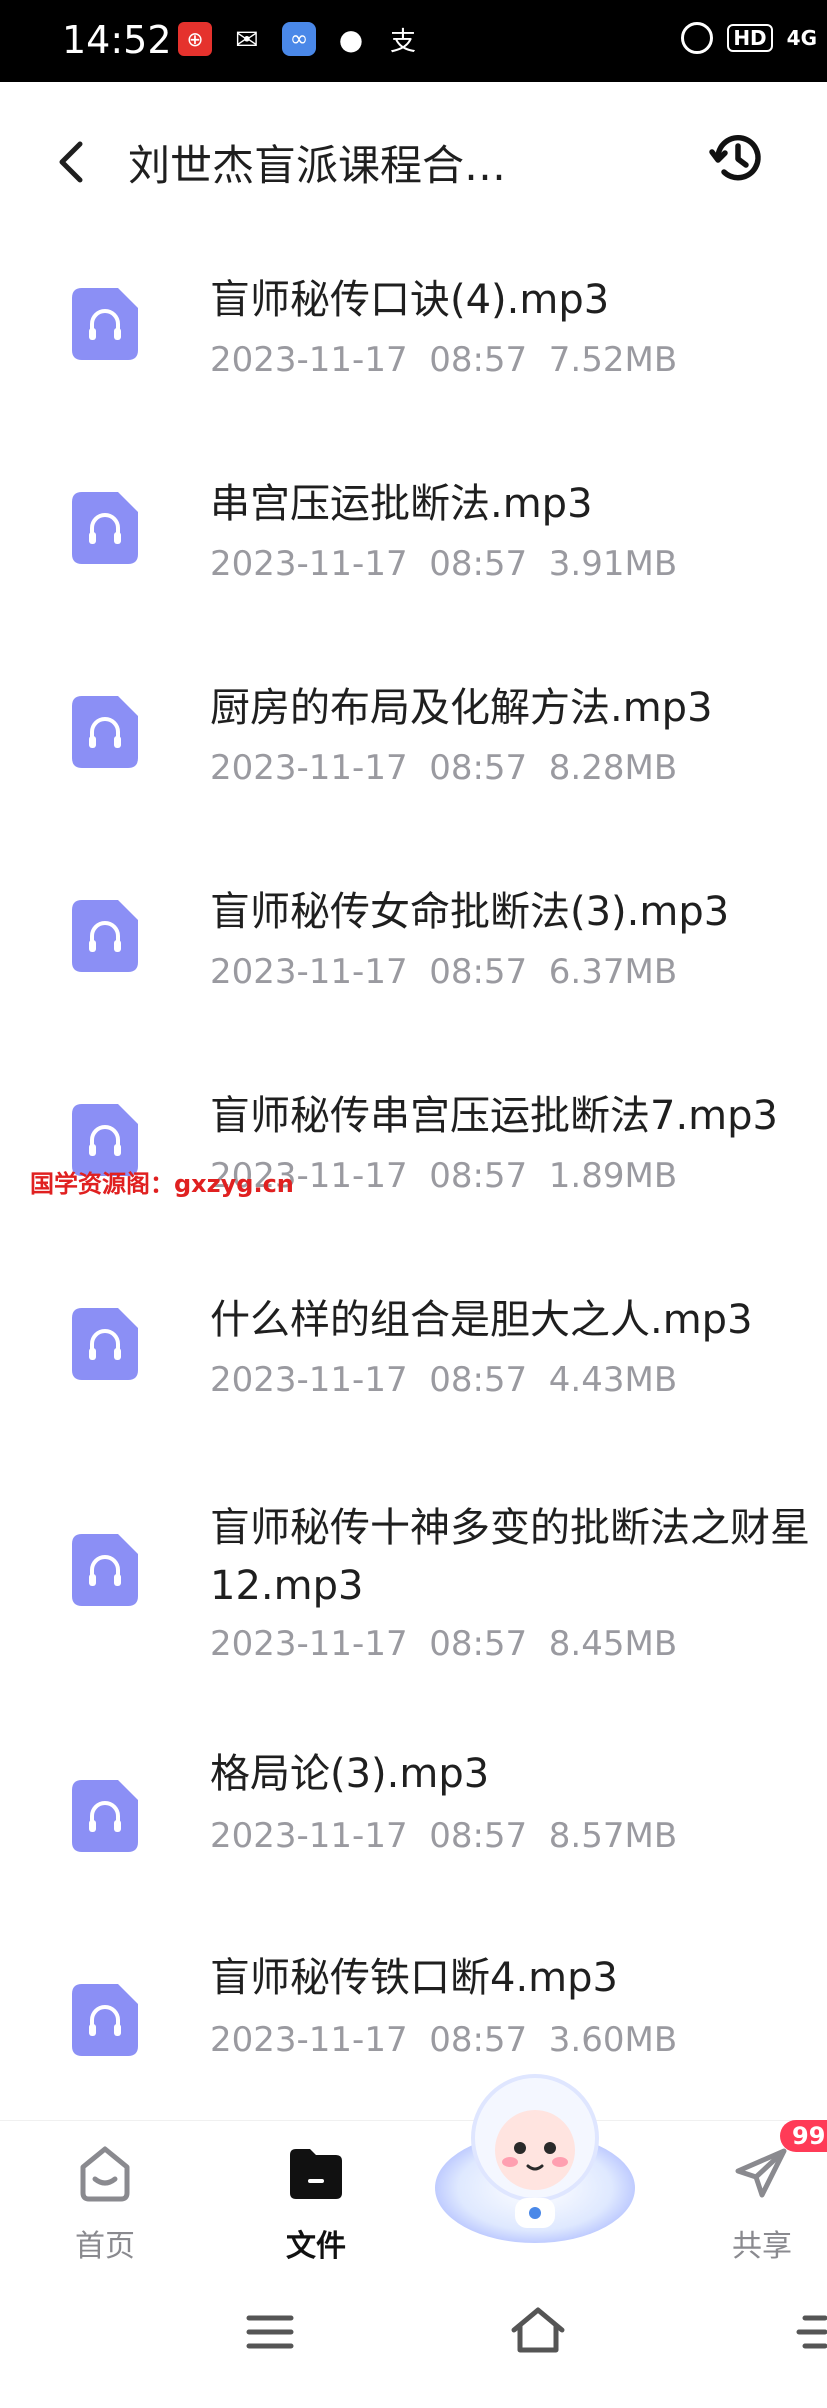  Describe the element at coordinates (801, 38) in the screenshot. I see `signal-icon: 4G` at that location.